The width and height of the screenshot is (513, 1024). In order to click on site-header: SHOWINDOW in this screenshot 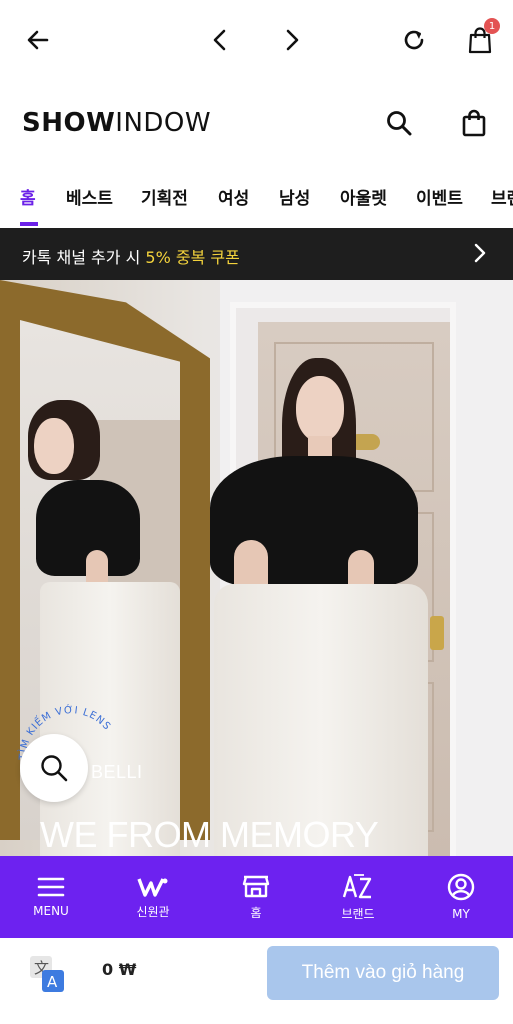, I will do `click(256, 123)`.